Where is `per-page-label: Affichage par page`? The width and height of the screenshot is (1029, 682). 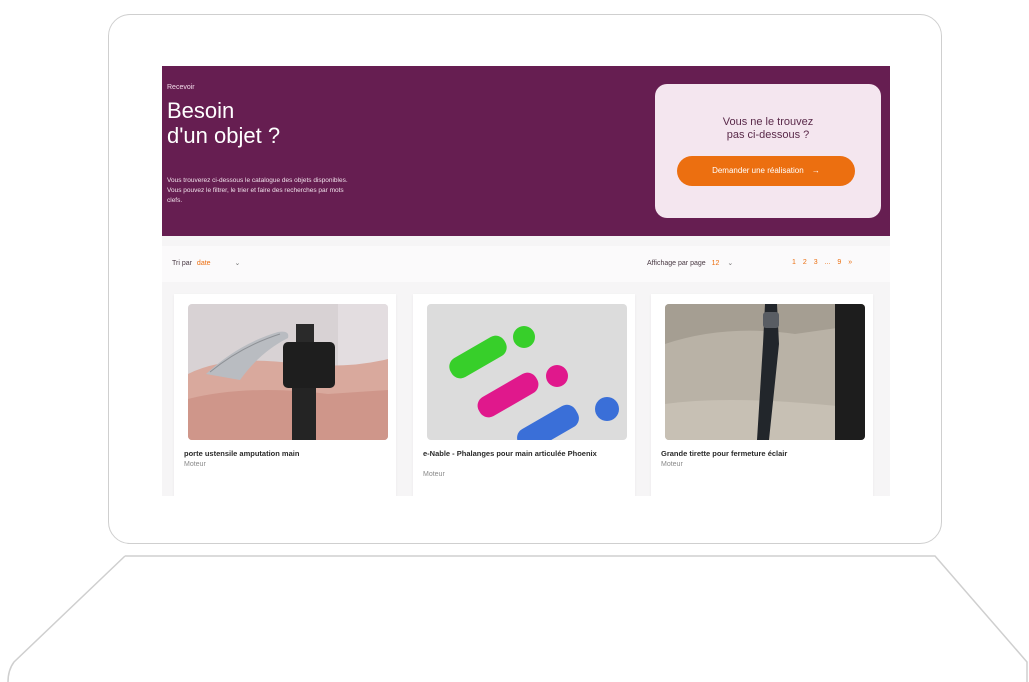 per-page-label: Affichage par page is located at coordinates (676, 263).